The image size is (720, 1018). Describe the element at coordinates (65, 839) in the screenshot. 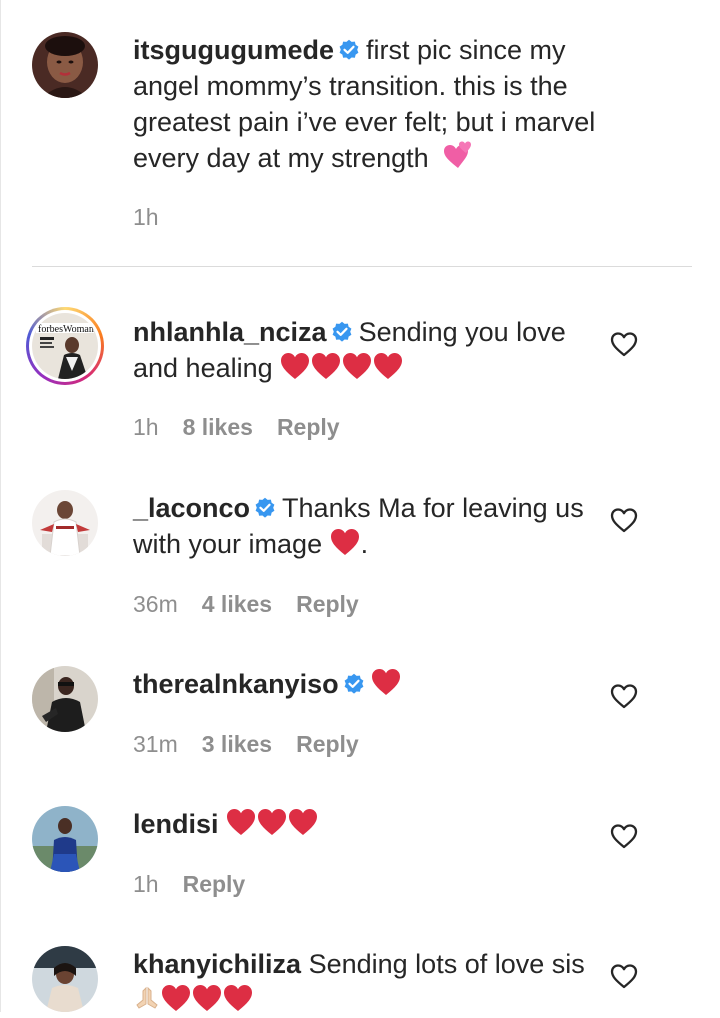

I see `avatar-lendisi` at that location.